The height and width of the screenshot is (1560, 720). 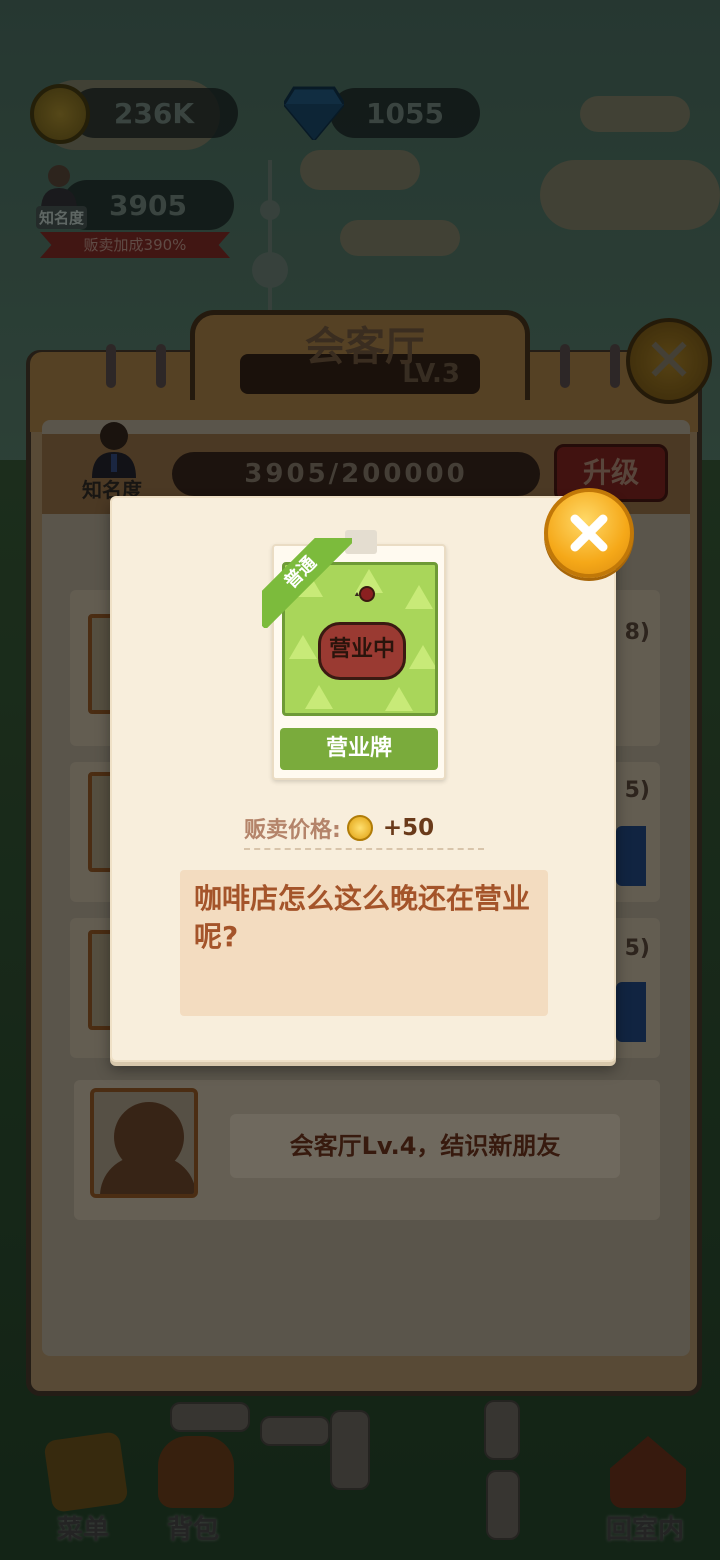 What do you see at coordinates (408, 828) in the screenshot?
I see `sale-price-value: +50` at bounding box center [408, 828].